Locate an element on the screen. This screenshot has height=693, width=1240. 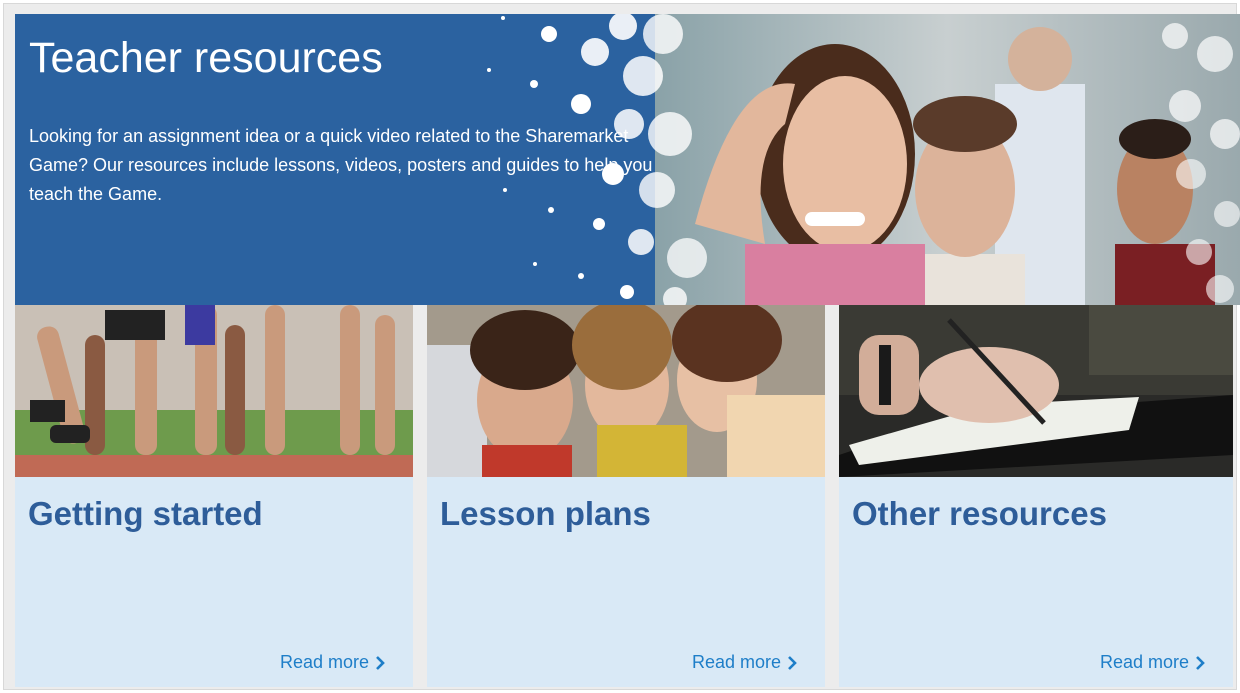
hand-writing-notebook-photo is located at coordinates (1036, 391).